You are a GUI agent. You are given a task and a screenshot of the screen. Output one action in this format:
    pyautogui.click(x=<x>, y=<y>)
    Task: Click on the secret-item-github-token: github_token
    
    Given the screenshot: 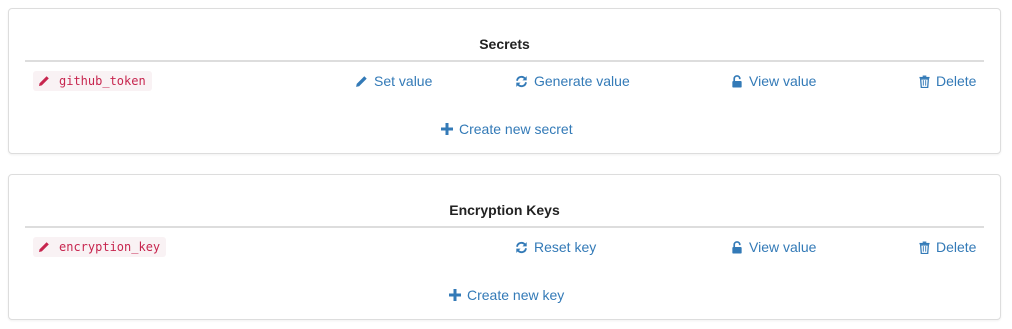 What is the action you would take?
    pyautogui.click(x=92, y=81)
    